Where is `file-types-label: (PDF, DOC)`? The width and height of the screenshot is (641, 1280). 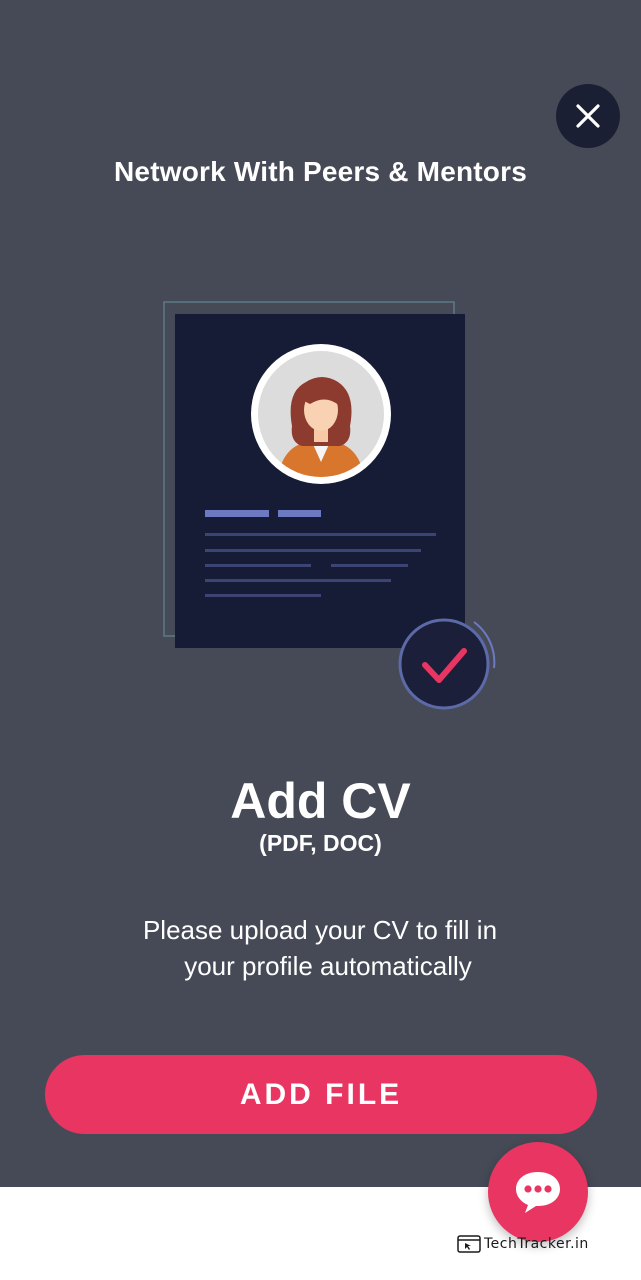
file-types-label: (PDF, DOC) is located at coordinates (320, 843).